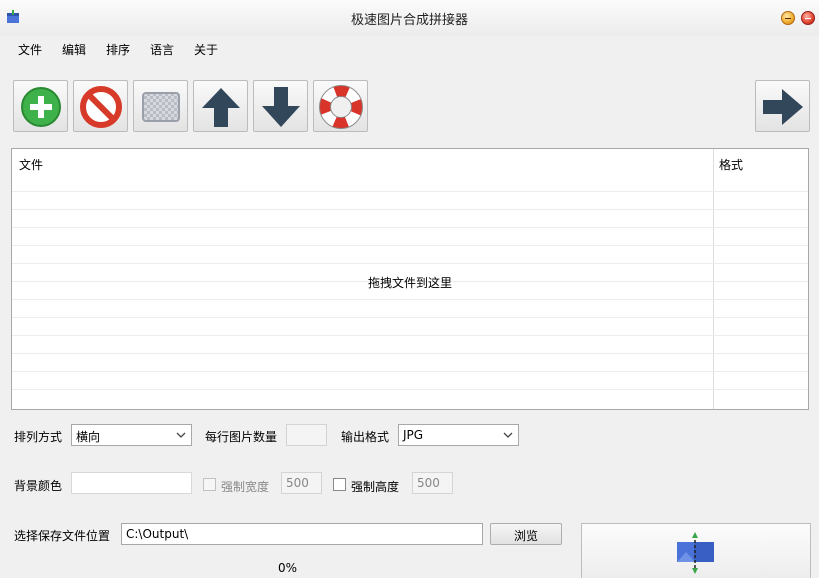 This screenshot has height=578, width=819. Describe the element at coordinates (206, 49) in the screenshot. I see `menu-about: 关于` at that location.